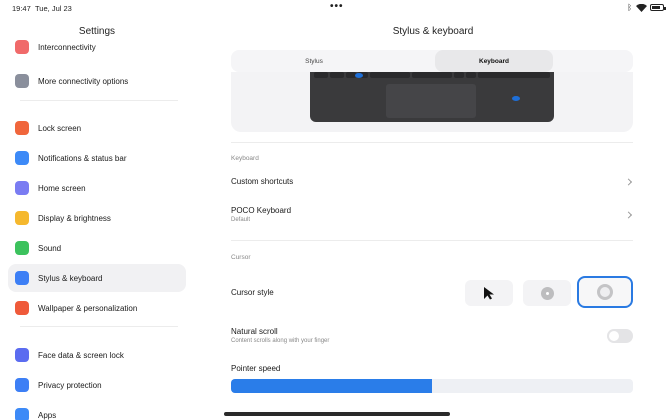 The image size is (672, 420). Describe the element at coordinates (432, 182) in the screenshot. I see `custom-shortcuts-row: Custom shortcuts` at that location.